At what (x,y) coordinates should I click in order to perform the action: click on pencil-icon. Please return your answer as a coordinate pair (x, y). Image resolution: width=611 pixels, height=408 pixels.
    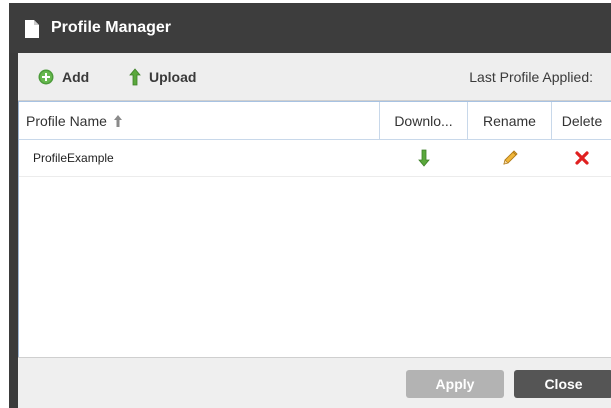
    Looking at the image, I should click on (510, 158).